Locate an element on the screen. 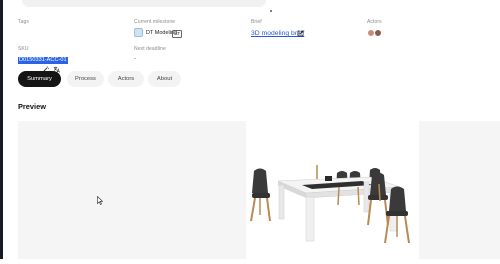  milestone-icon is located at coordinates (138, 32).